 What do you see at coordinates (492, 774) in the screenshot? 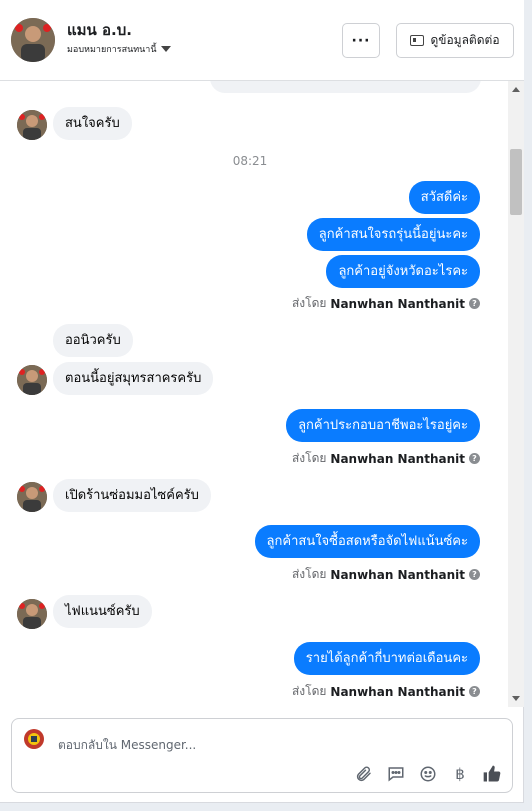
I see `thumbs-up-icon` at bounding box center [492, 774].